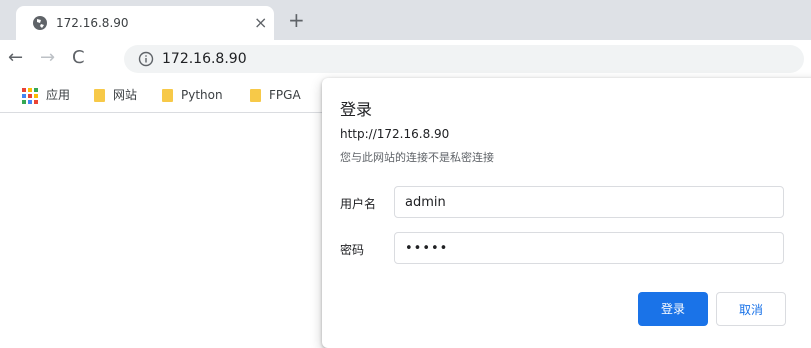  Describe the element at coordinates (673, 309) in the screenshot. I see `login-button: 登录` at that location.